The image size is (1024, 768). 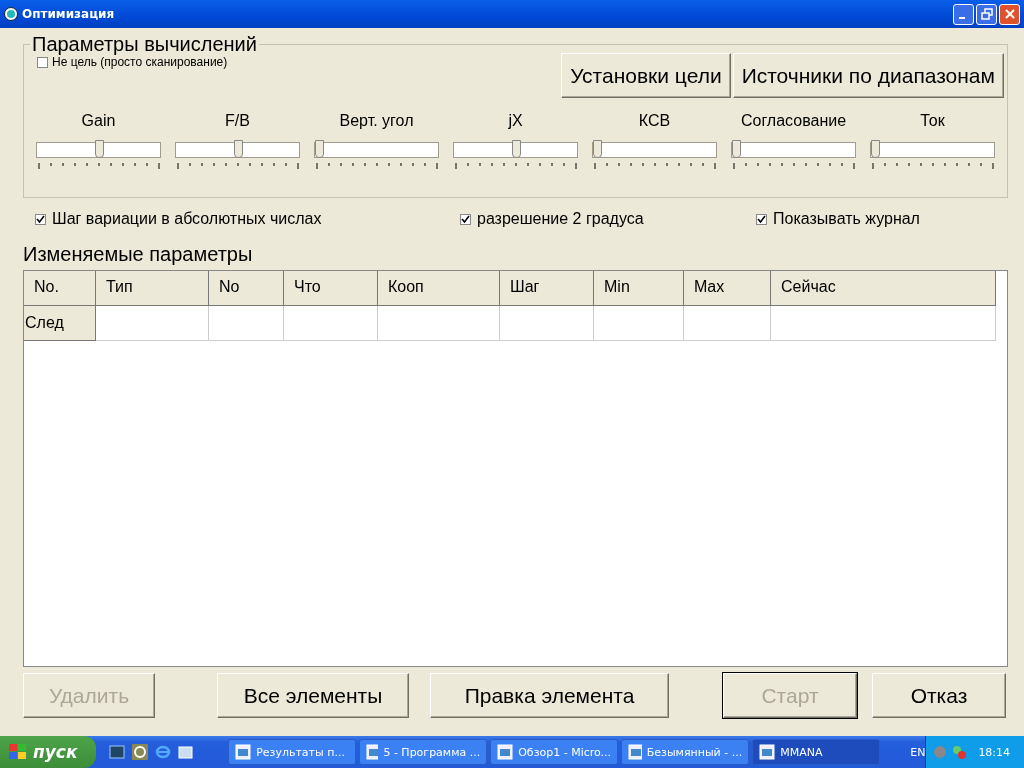 I want to click on slider-label: КСВ, so click(x=654, y=121).